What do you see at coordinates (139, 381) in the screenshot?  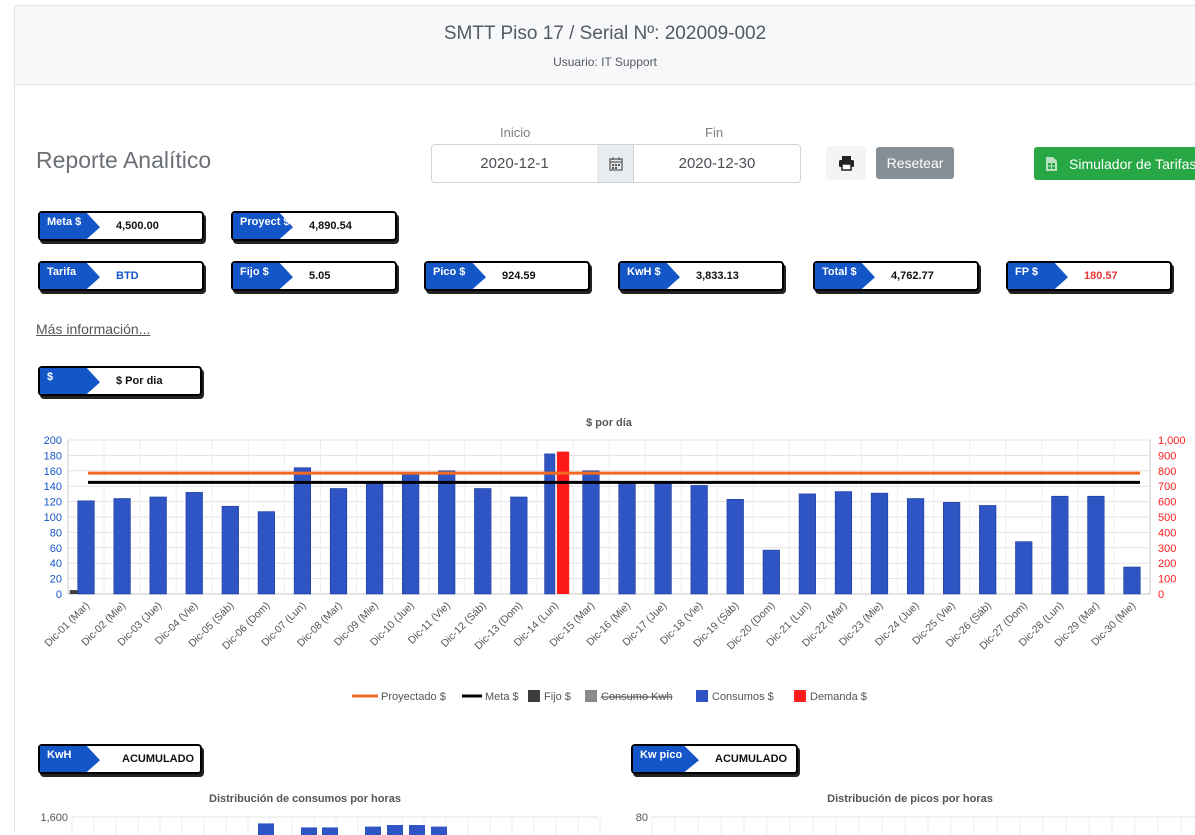 I see `chart-mode-value: $ Por dia` at bounding box center [139, 381].